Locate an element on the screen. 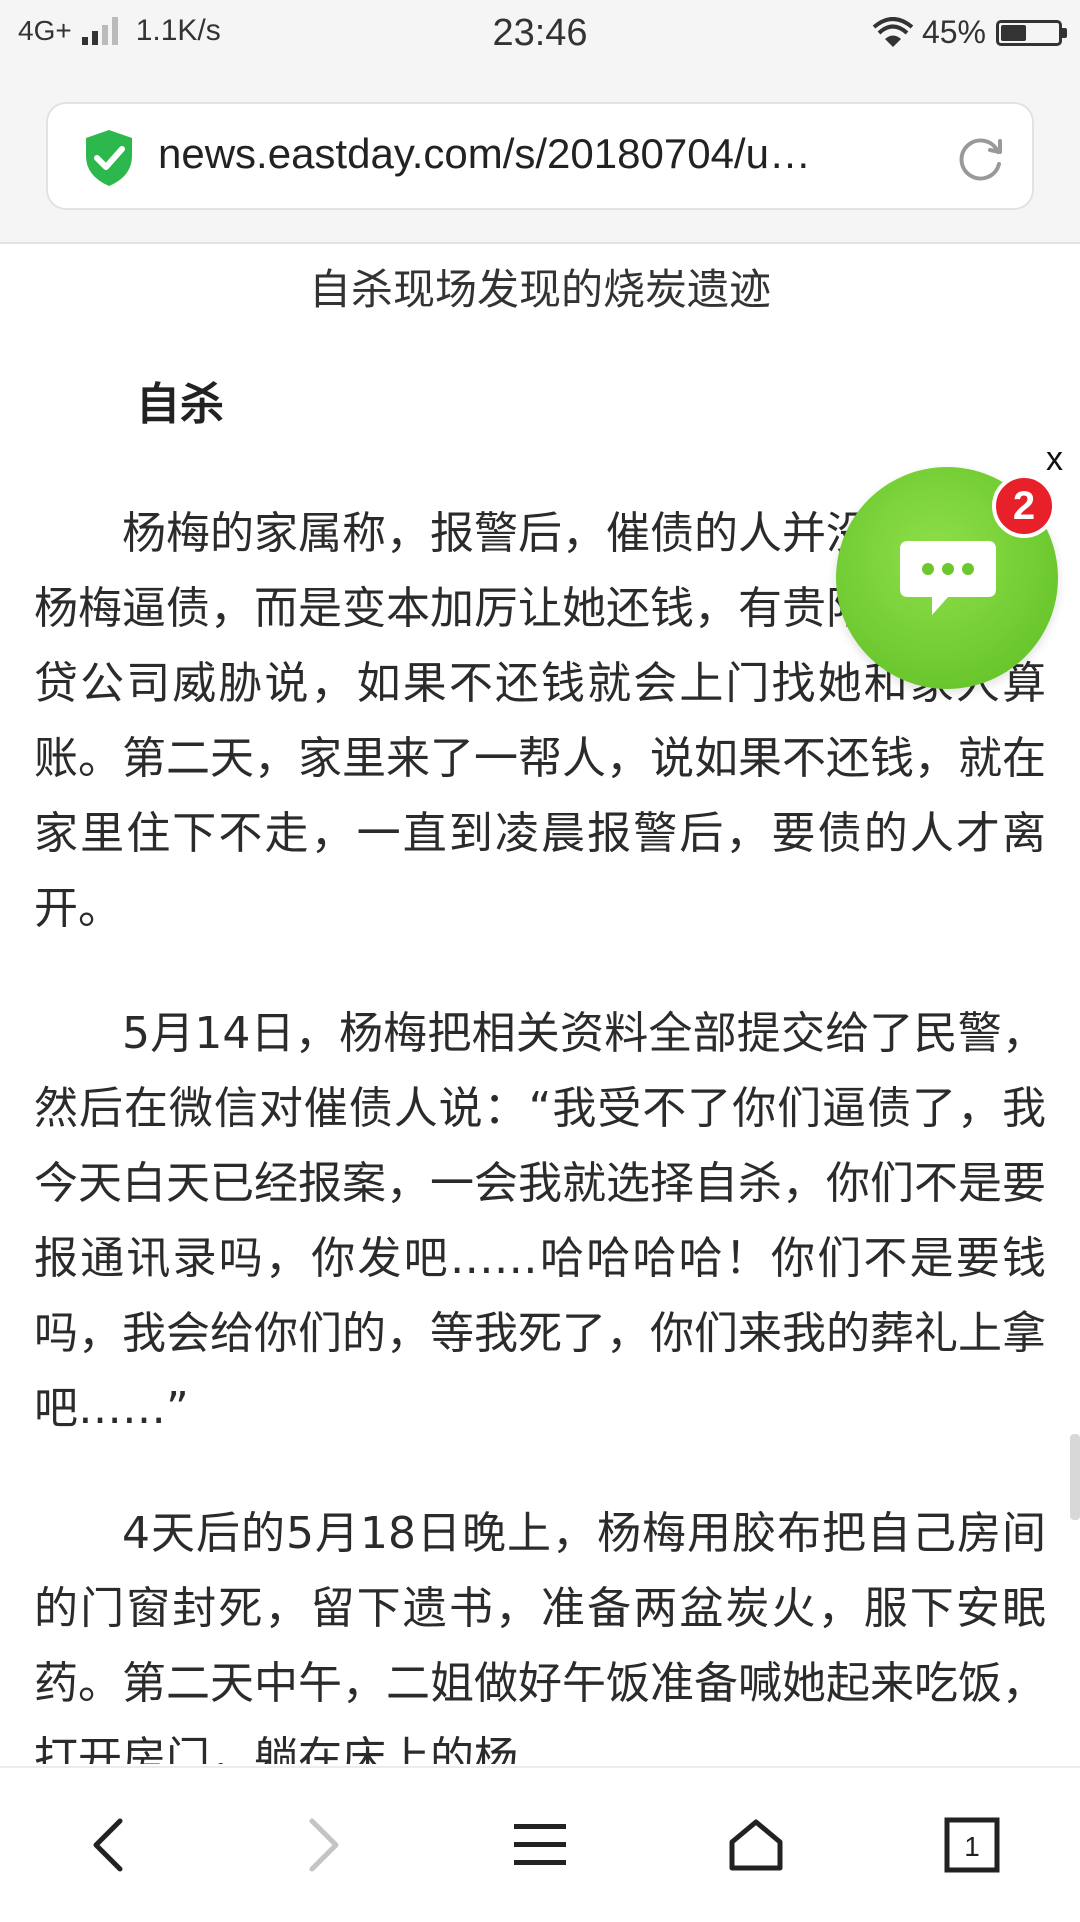  tabs-icon: 1 is located at coordinates (972, 1845).